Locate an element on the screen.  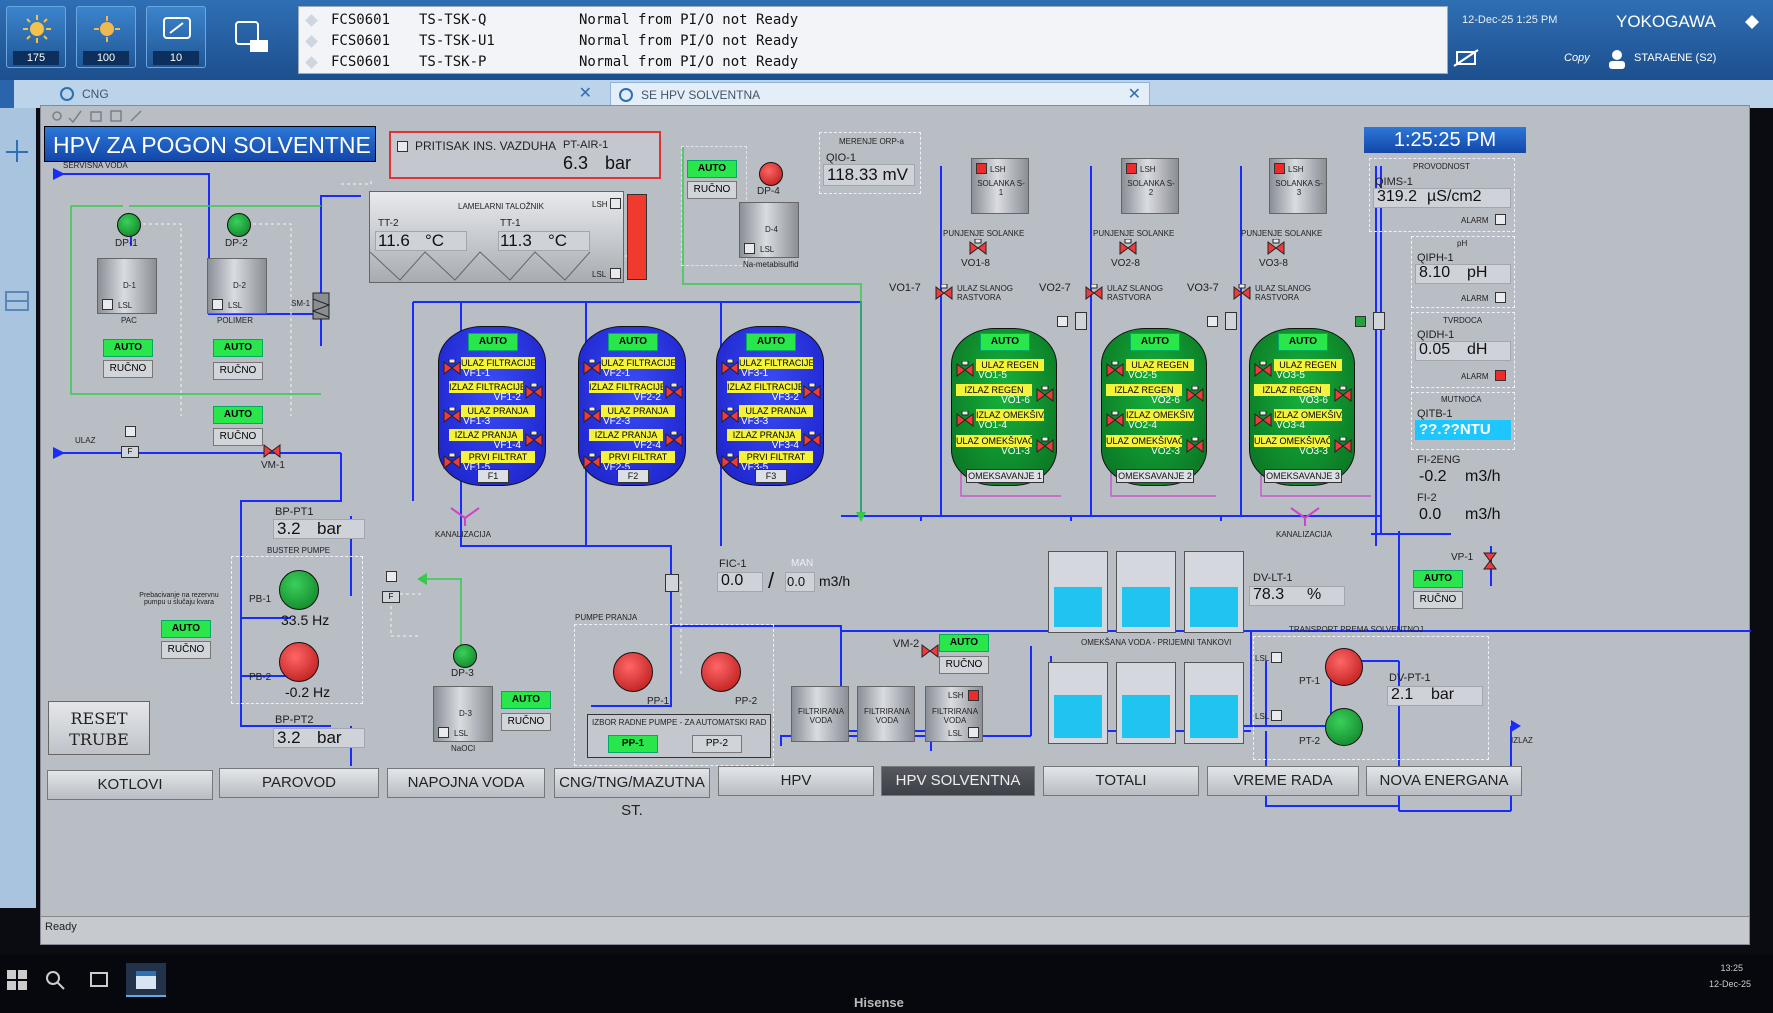
vp1-auto-button: AUTO is located at coordinates (1438, 579).